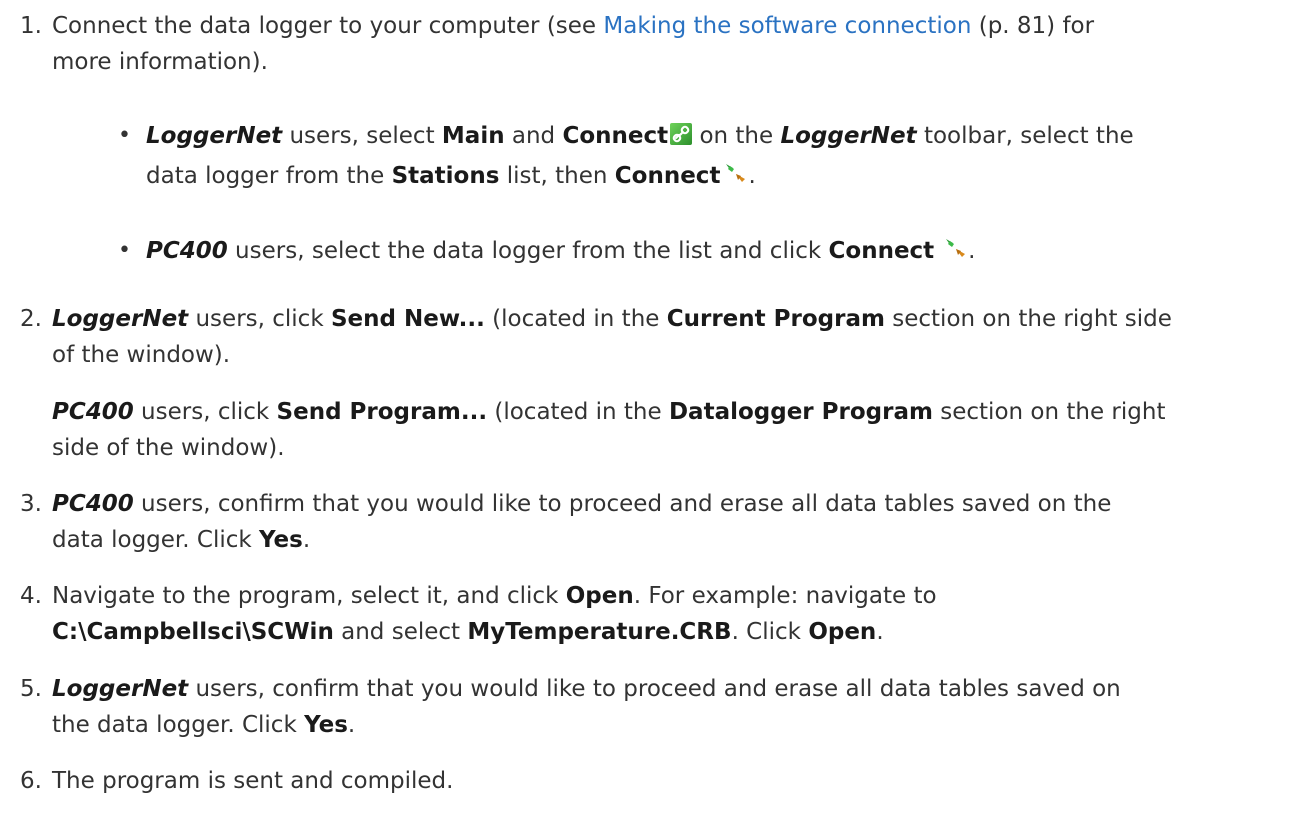 The height and width of the screenshot is (819, 1291). Describe the element at coordinates (1028, 319) in the screenshot. I see `text-run: section on the right side` at that location.